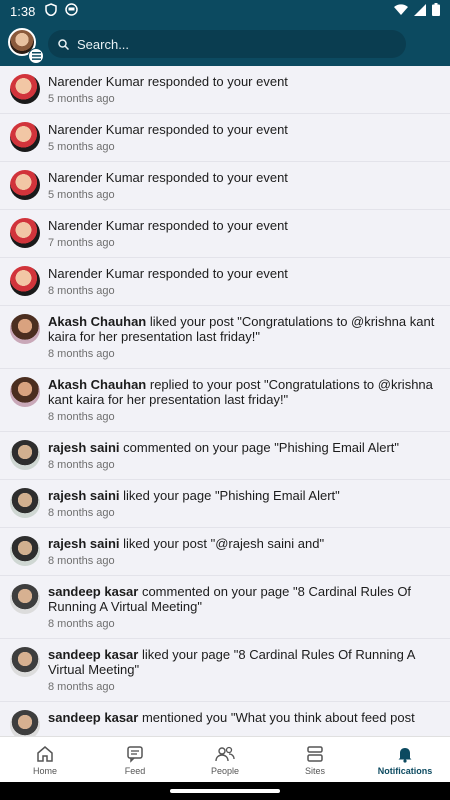 This screenshot has width=450, height=800. What do you see at coordinates (44, 770) in the screenshot?
I see `tab-label: Home` at bounding box center [44, 770].